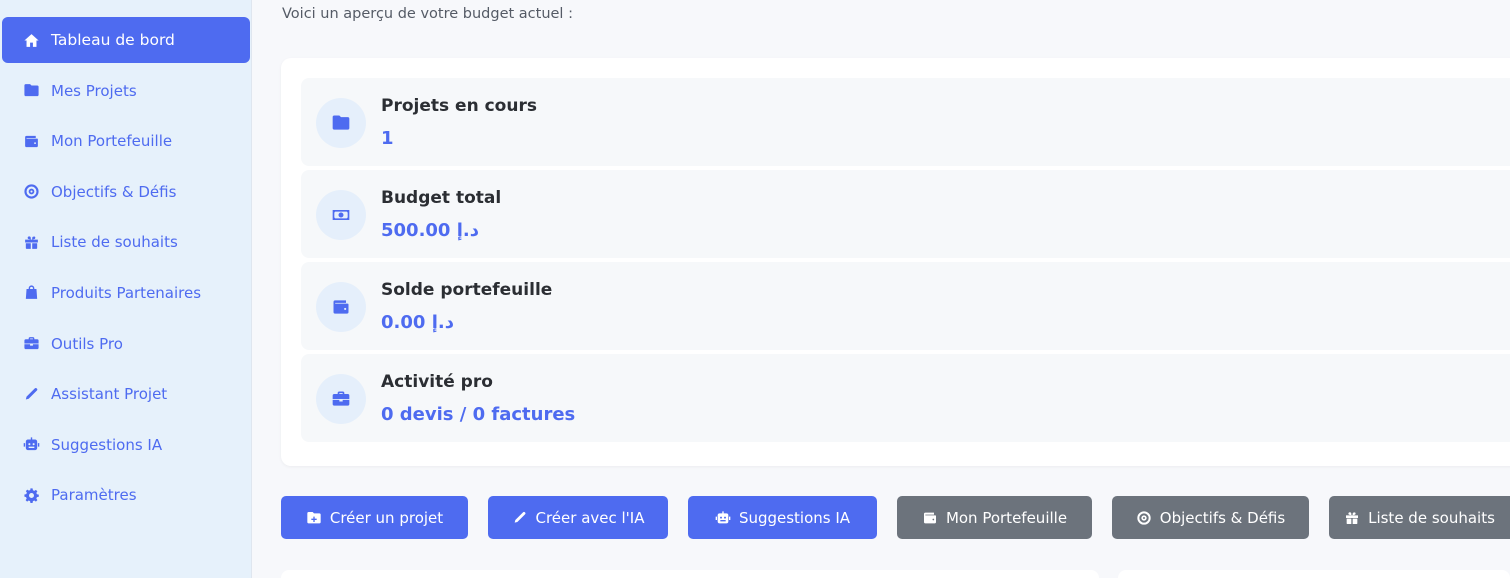 Image resolution: width=1510 pixels, height=578 pixels. Describe the element at coordinates (31, 40) in the screenshot. I see `home-icon` at that location.